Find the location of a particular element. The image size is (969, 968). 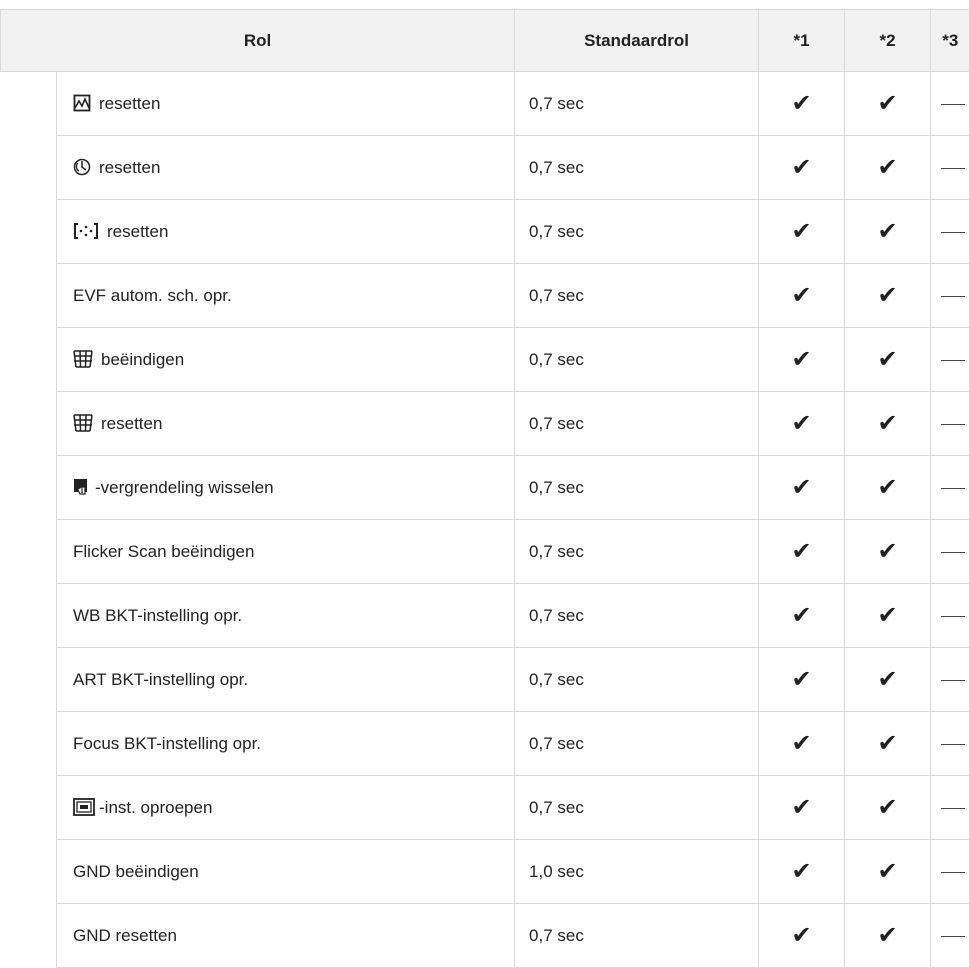

grid-icon is located at coordinates (83, 359).